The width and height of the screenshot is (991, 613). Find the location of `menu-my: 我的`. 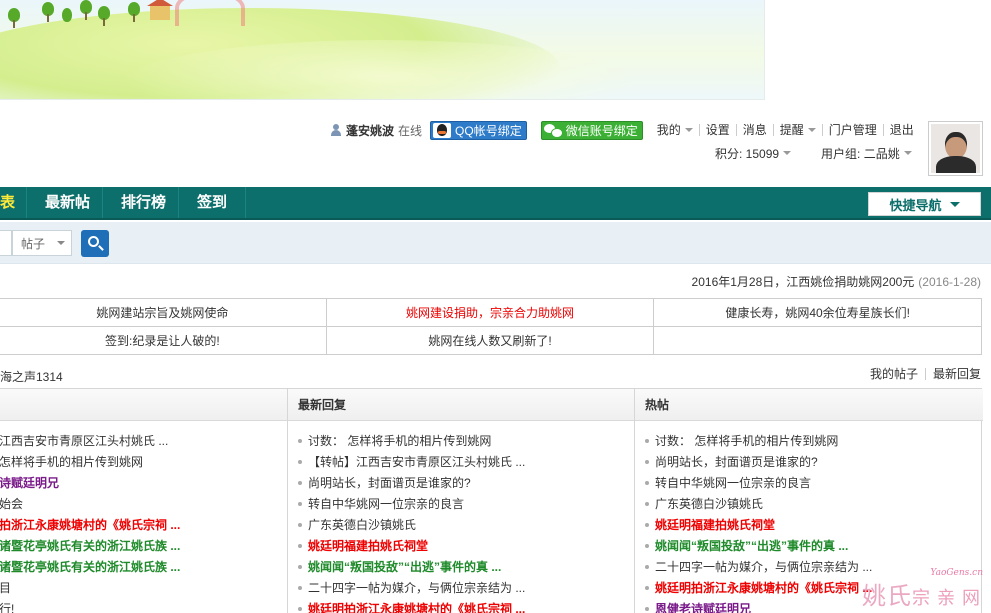

menu-my: 我的 is located at coordinates (678, 130).